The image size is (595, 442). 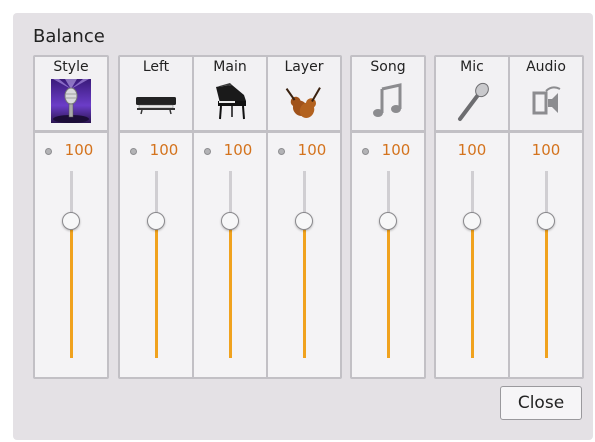 I want to click on grand-piano-icon, so click(x=231, y=101).